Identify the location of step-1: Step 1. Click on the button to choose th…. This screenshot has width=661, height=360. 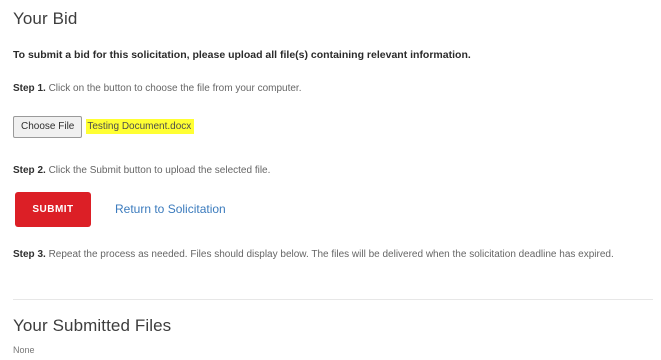
(157, 89).